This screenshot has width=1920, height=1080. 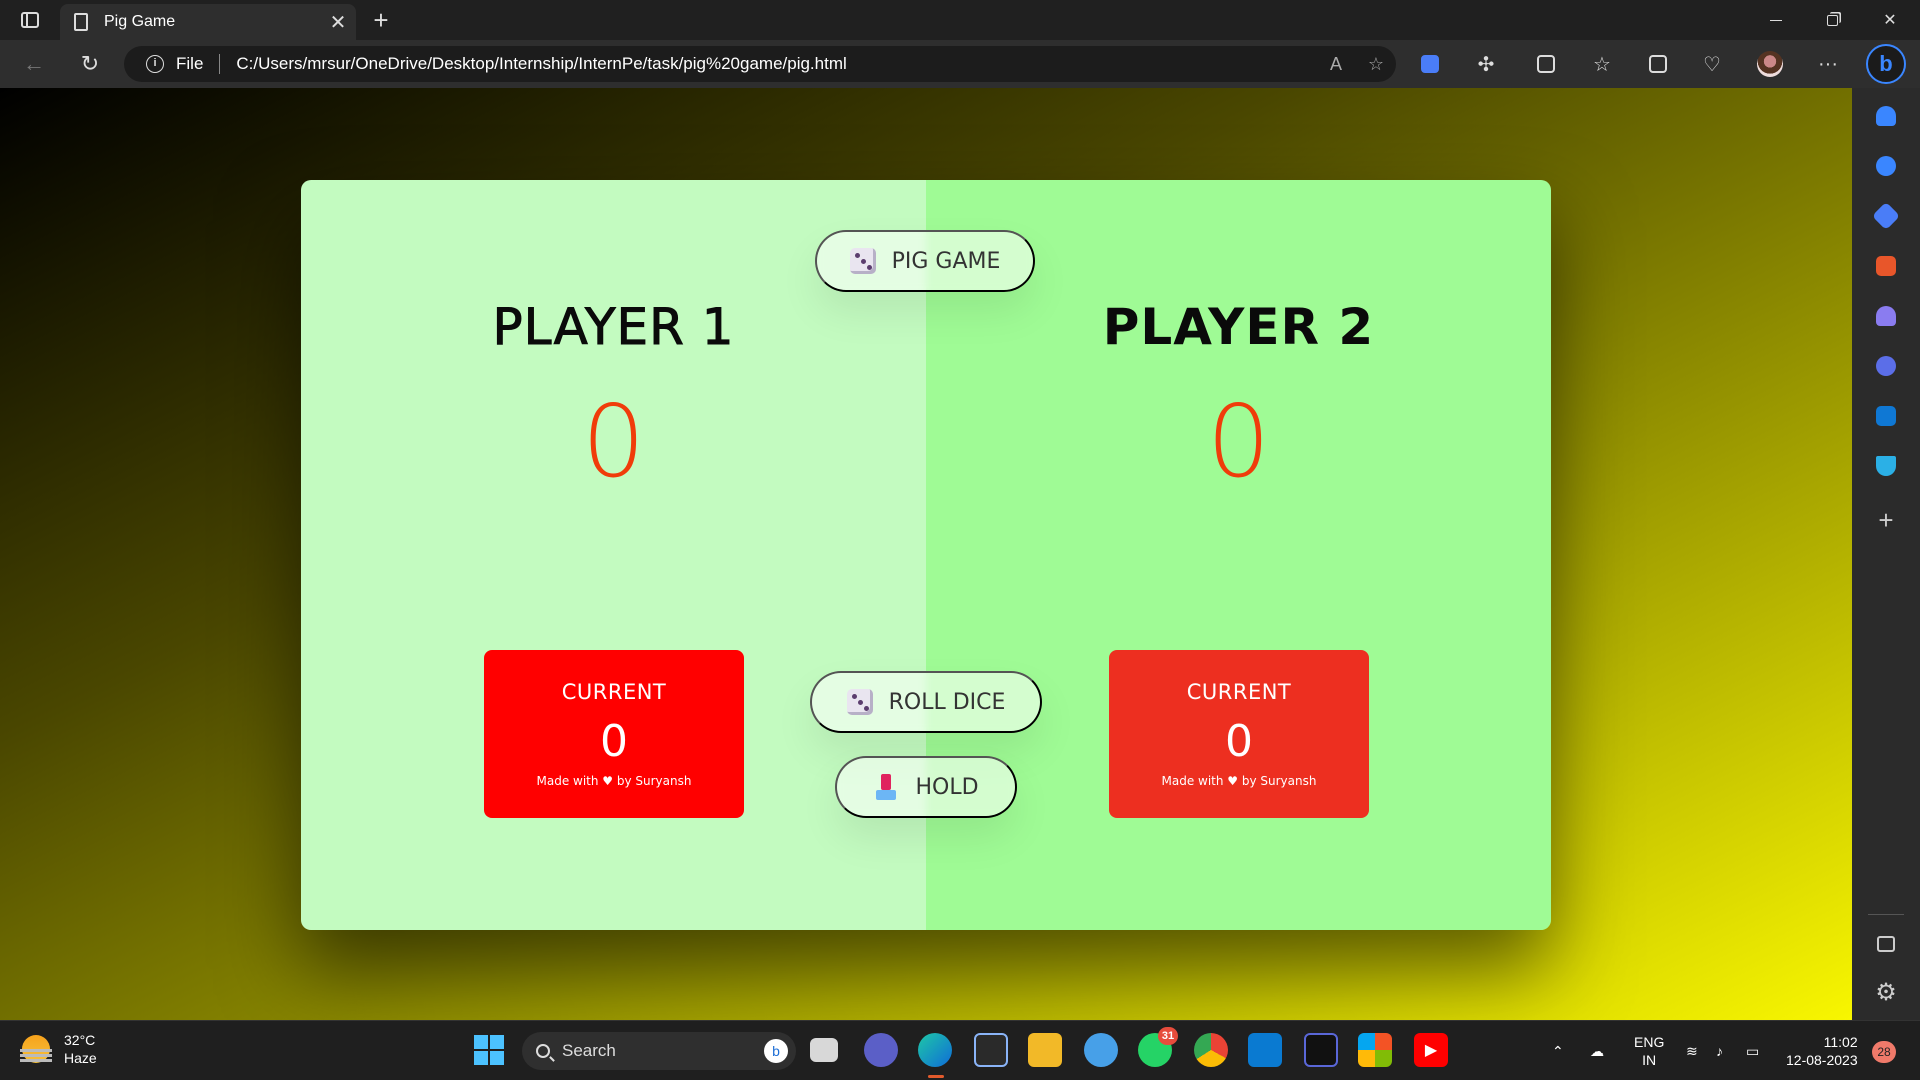 What do you see at coordinates (1886, 366) in the screenshot?
I see `microsoft-365-icon` at bounding box center [1886, 366].